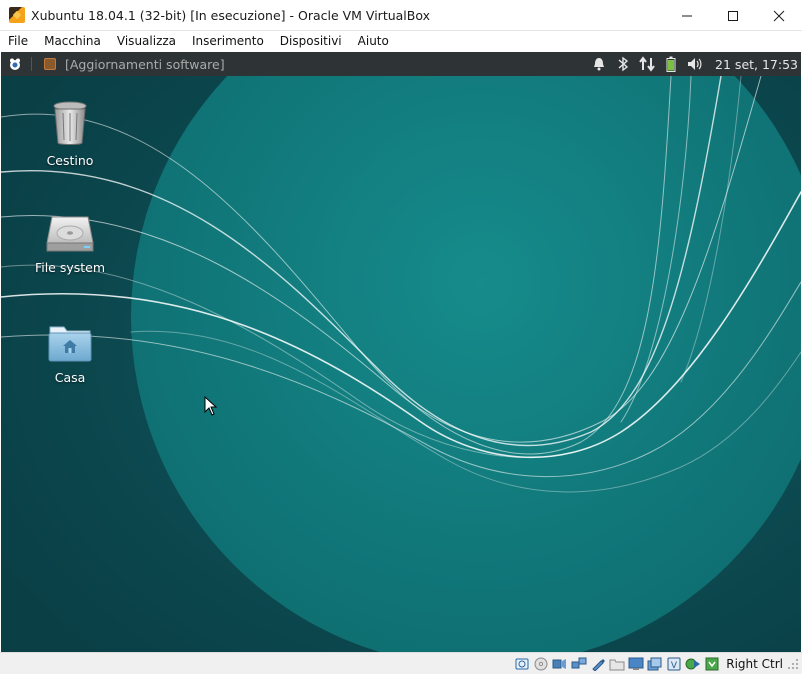 The height and width of the screenshot is (674, 802). I want to click on menu-inserimento: Inserimento, so click(228, 41).